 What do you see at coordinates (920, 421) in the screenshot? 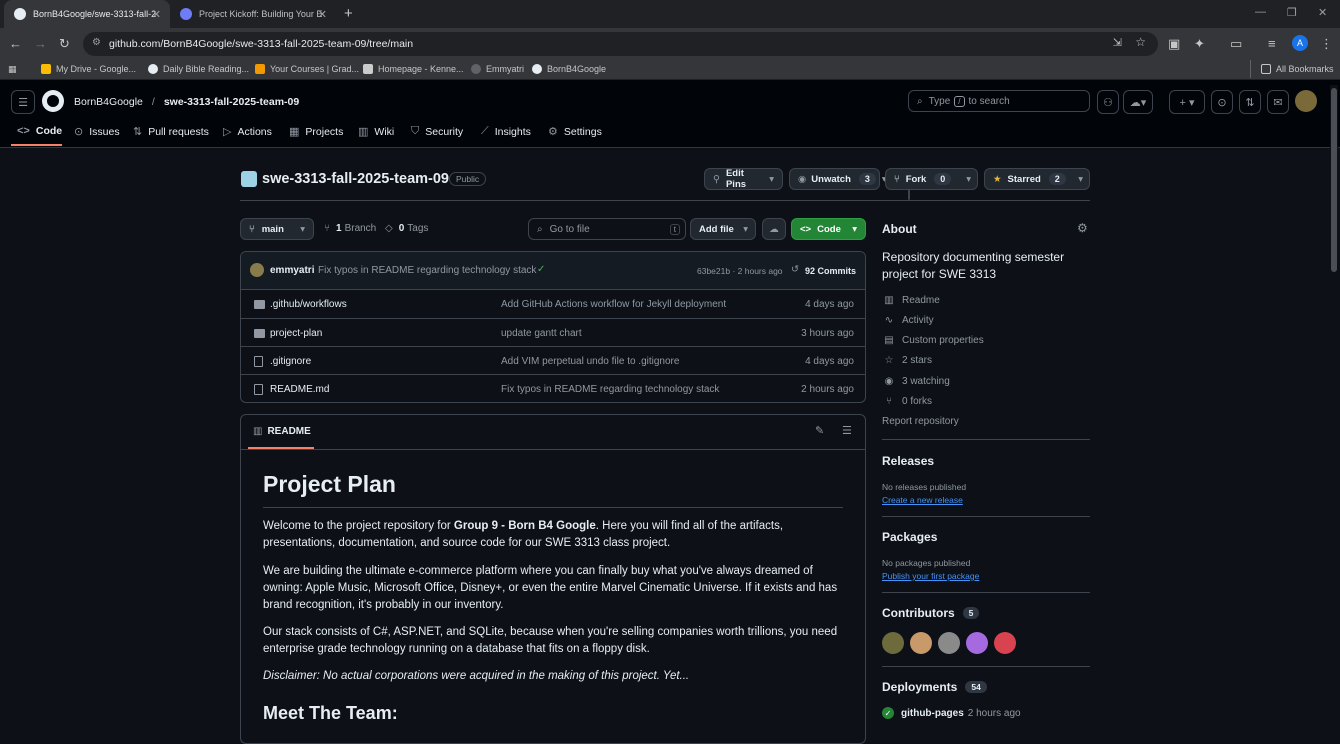
I see `report-repository-link: Report repository` at bounding box center [920, 421].